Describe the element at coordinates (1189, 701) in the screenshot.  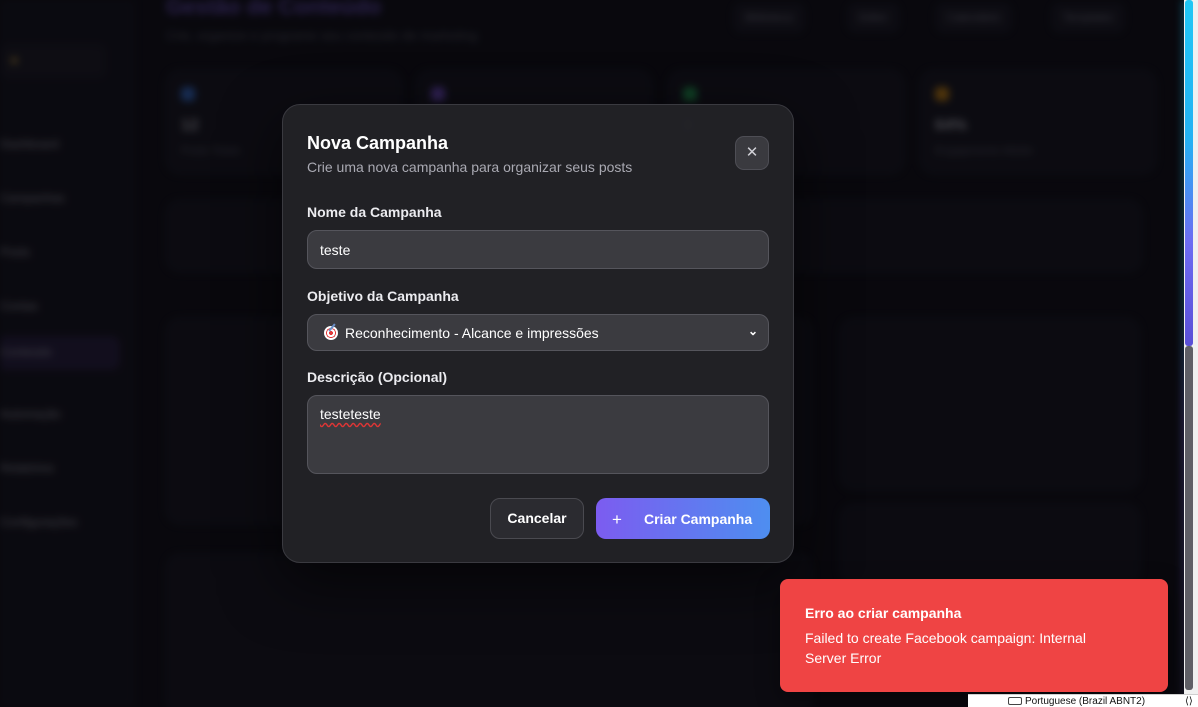
I see `collapse-icon: ⟨⟩` at that location.